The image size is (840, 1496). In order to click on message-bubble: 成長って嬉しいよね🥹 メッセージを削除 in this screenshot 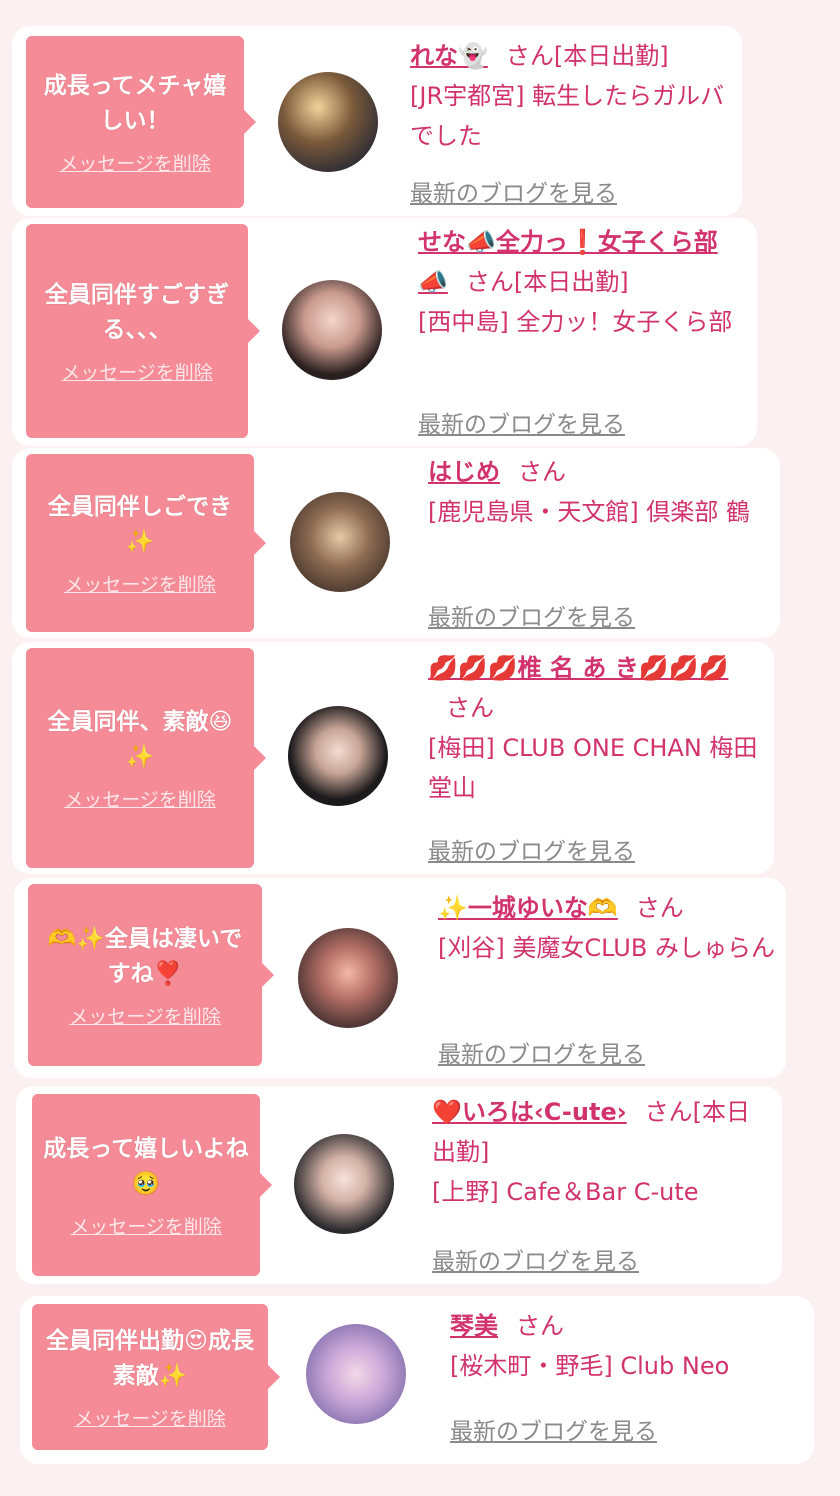, I will do `click(152, 1185)`.